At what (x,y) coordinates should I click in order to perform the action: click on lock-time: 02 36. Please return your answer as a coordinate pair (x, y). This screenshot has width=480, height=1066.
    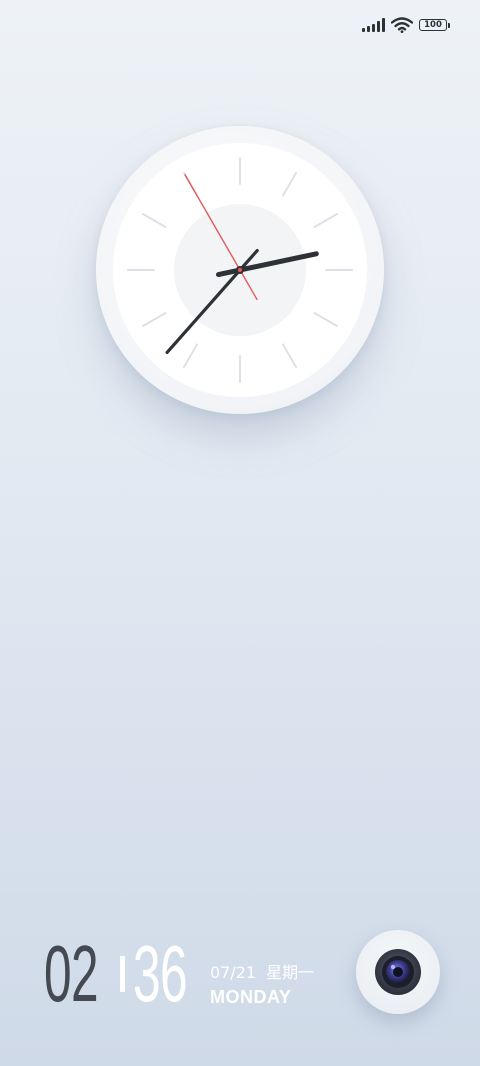
    Looking at the image, I should click on (121, 974).